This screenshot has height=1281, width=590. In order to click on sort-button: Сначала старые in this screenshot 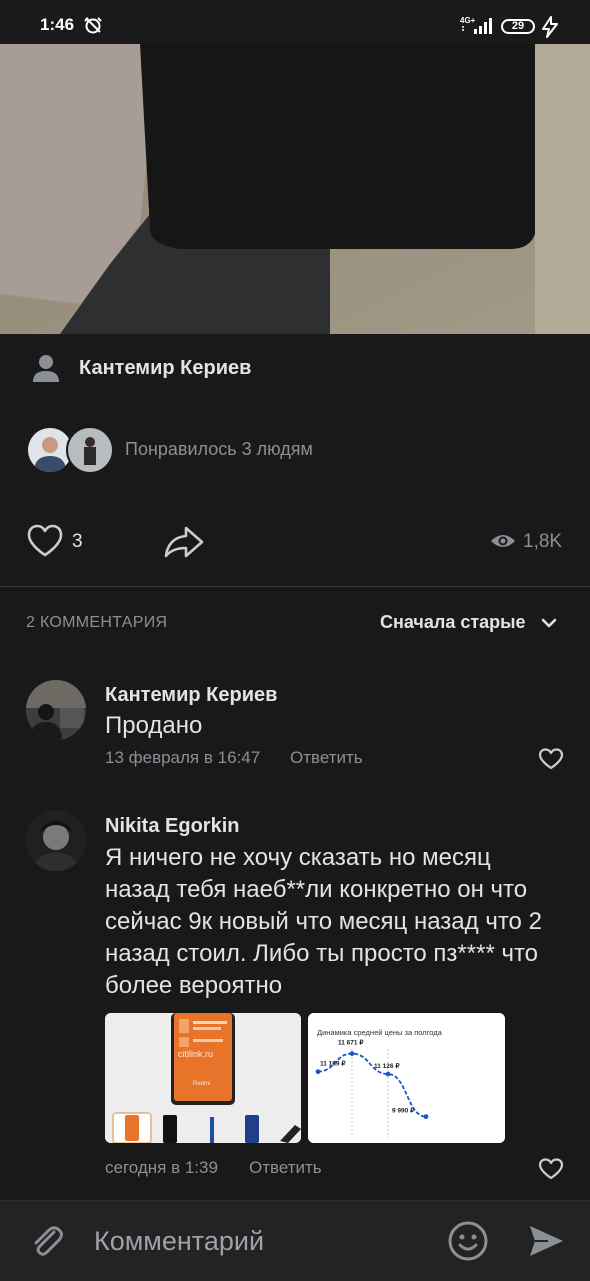, I will do `click(453, 622)`.